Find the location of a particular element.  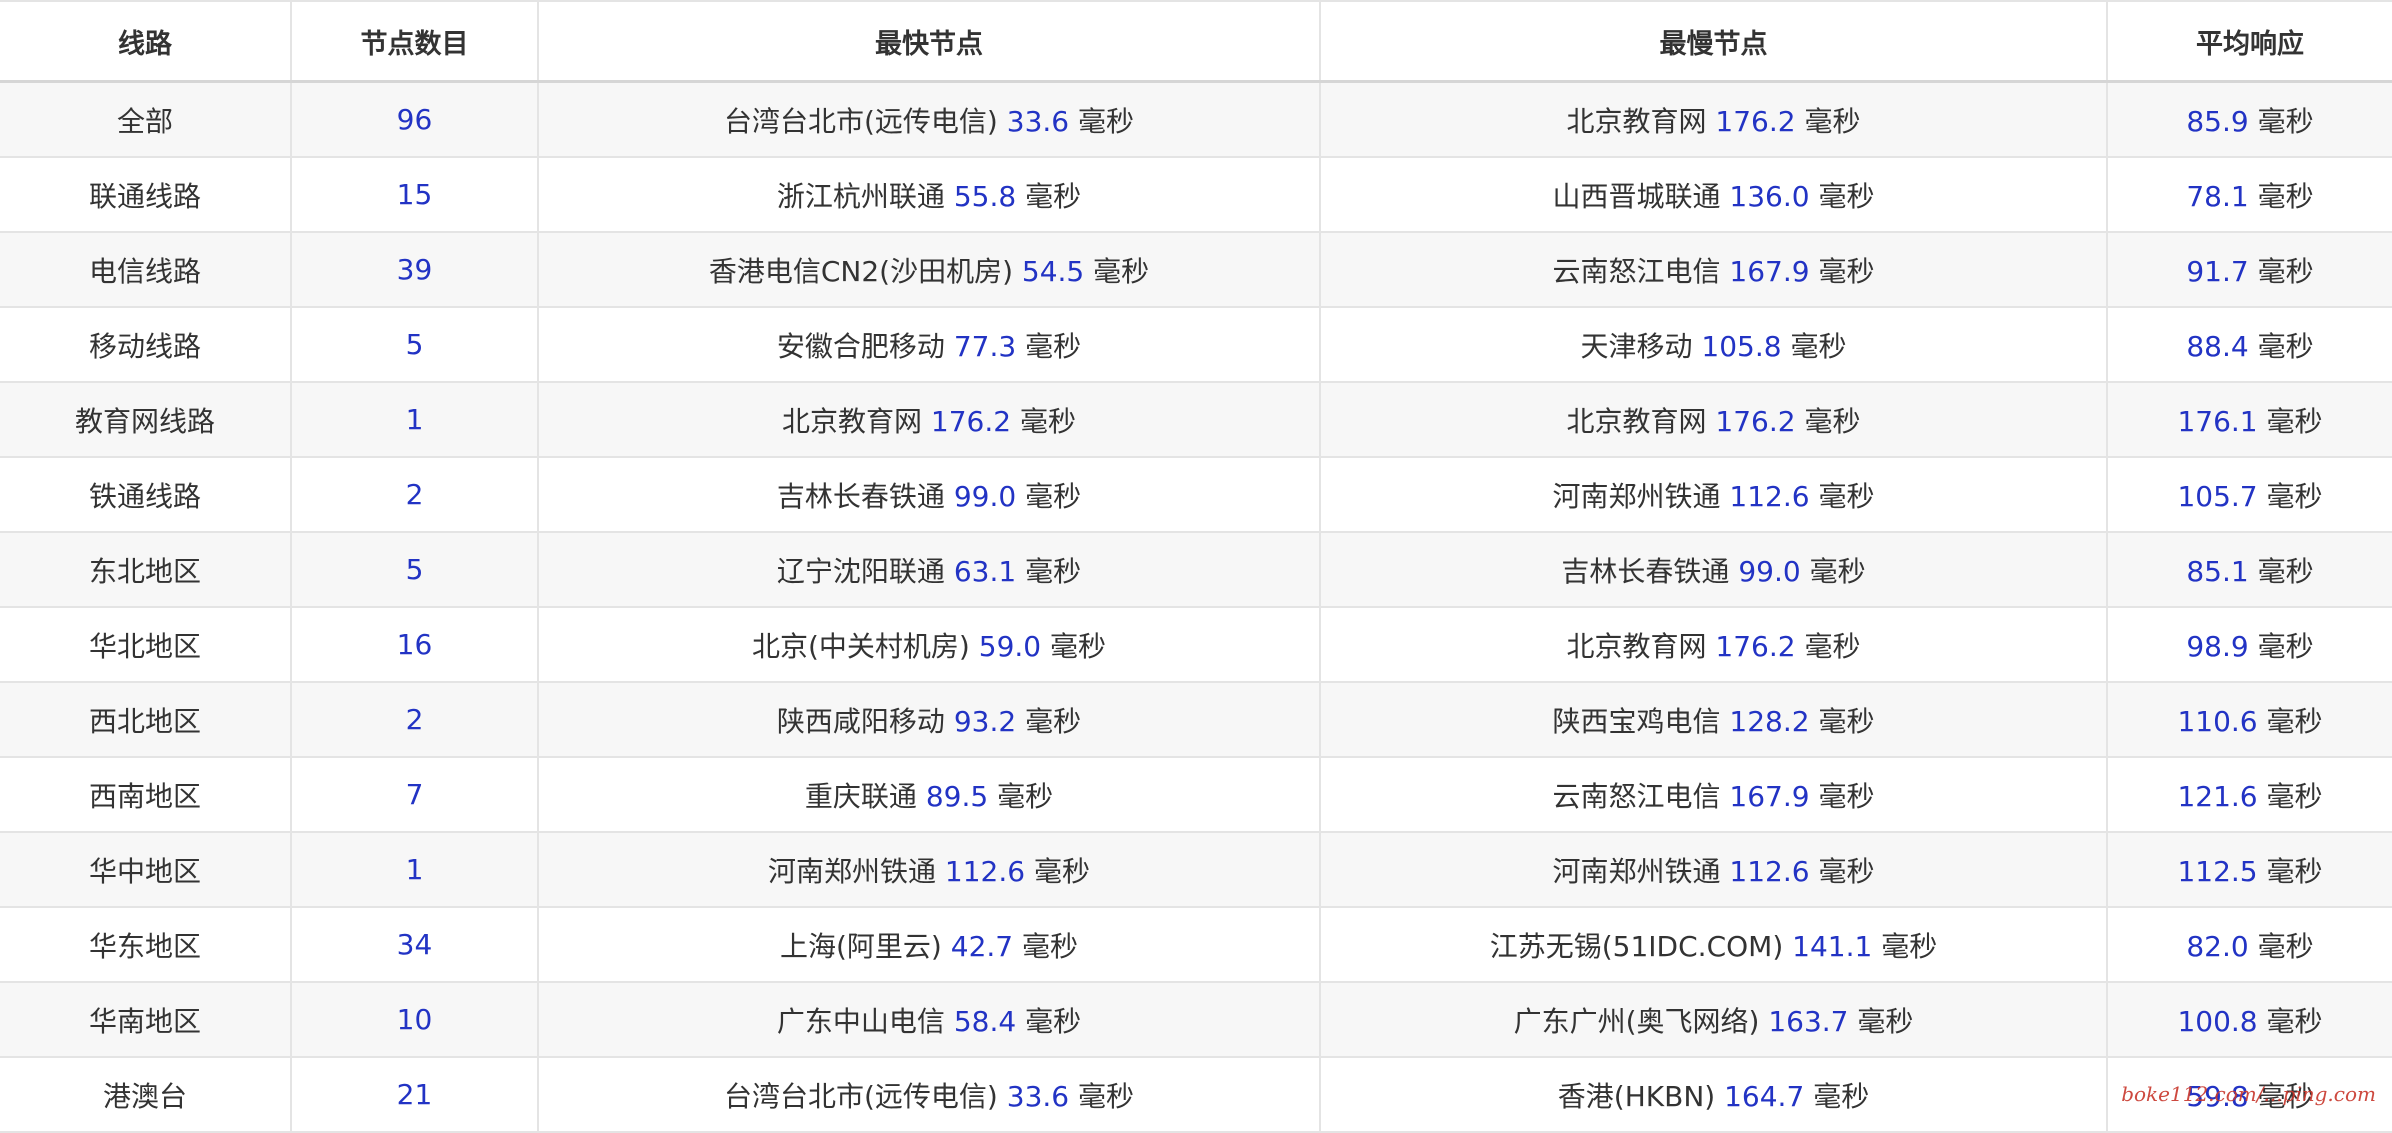

cell-fastest-node: 北京教育网 176.2 毫秒 is located at coordinates (929, 420).